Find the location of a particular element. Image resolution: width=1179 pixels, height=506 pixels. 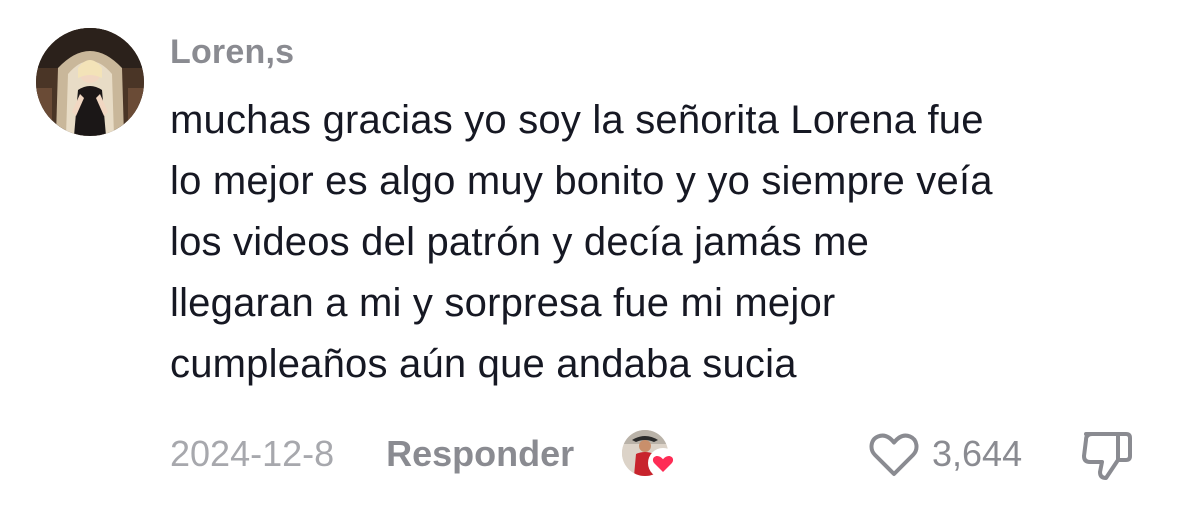

like-button: 3,644 is located at coordinates (945, 454).